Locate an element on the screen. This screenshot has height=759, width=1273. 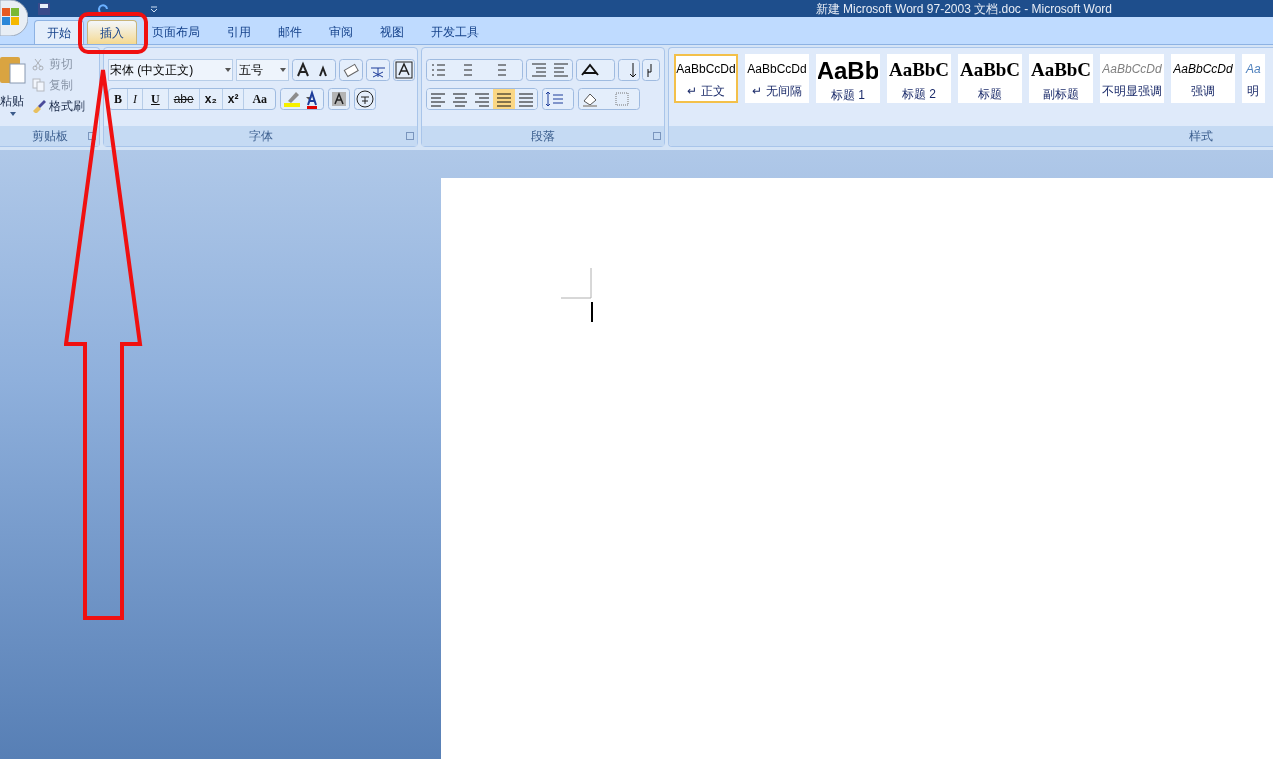
phonetic-guide-icon is located at coordinates (378, 70).